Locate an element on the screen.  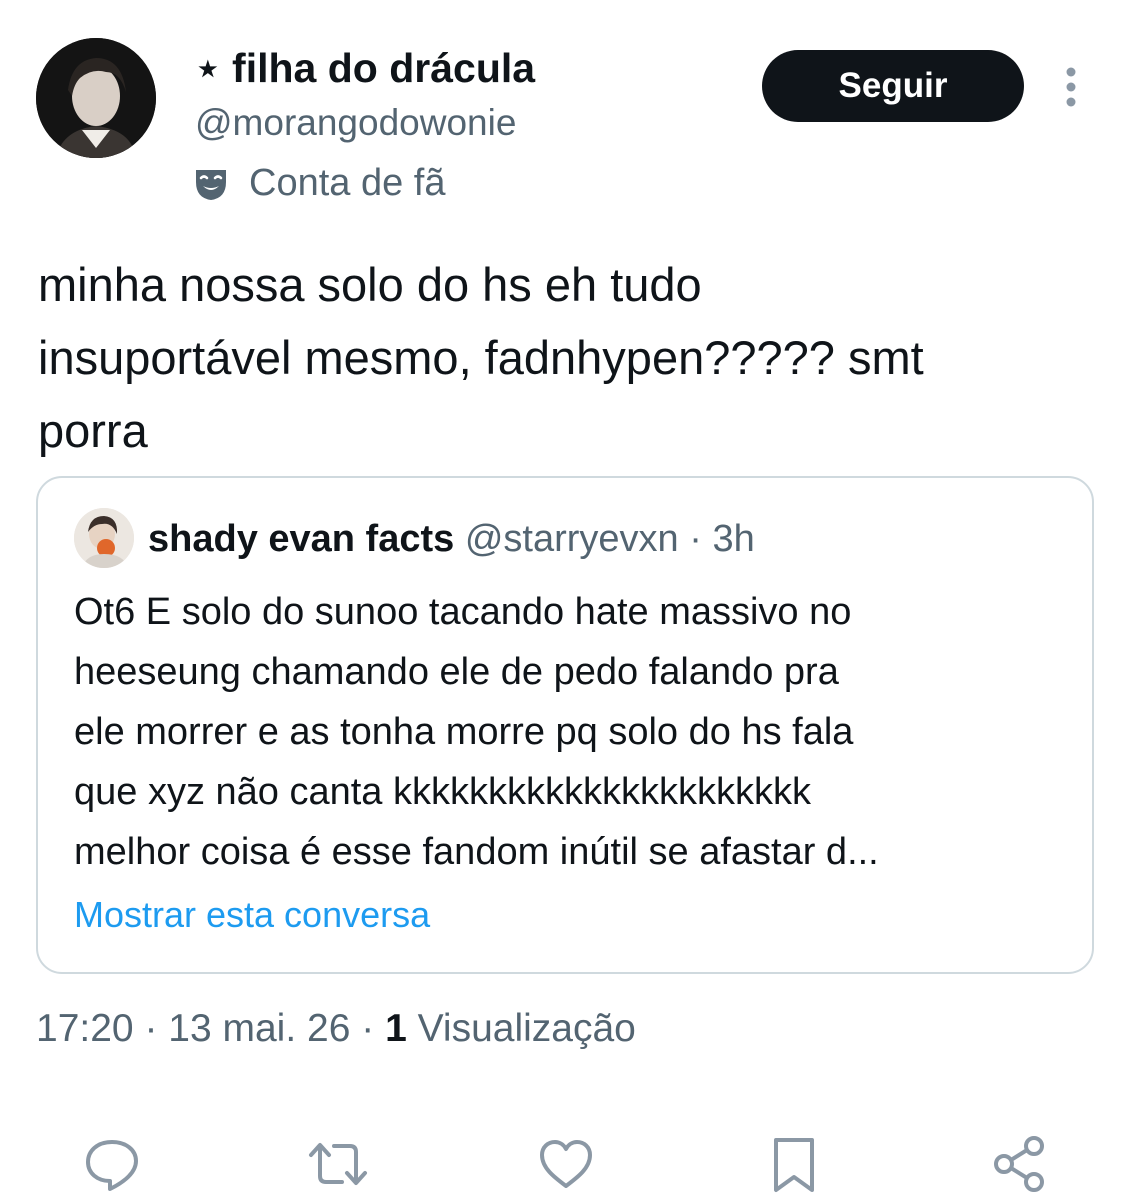
tweet-time: 17:20 is located at coordinates (85, 1028).